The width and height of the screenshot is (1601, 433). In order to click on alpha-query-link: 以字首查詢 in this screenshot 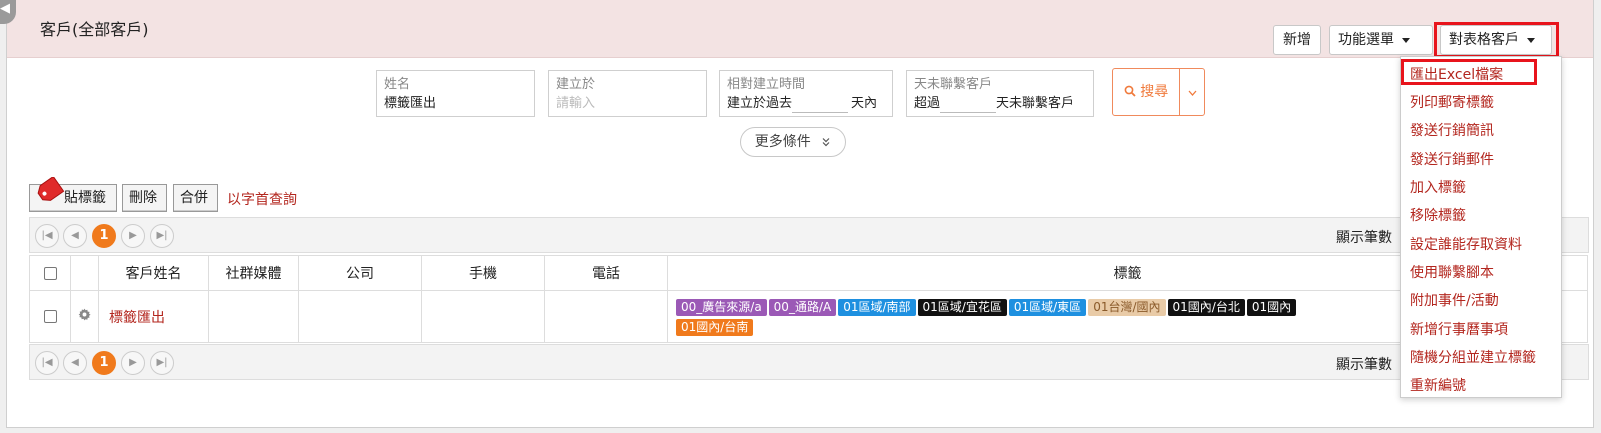, I will do `click(262, 199)`.